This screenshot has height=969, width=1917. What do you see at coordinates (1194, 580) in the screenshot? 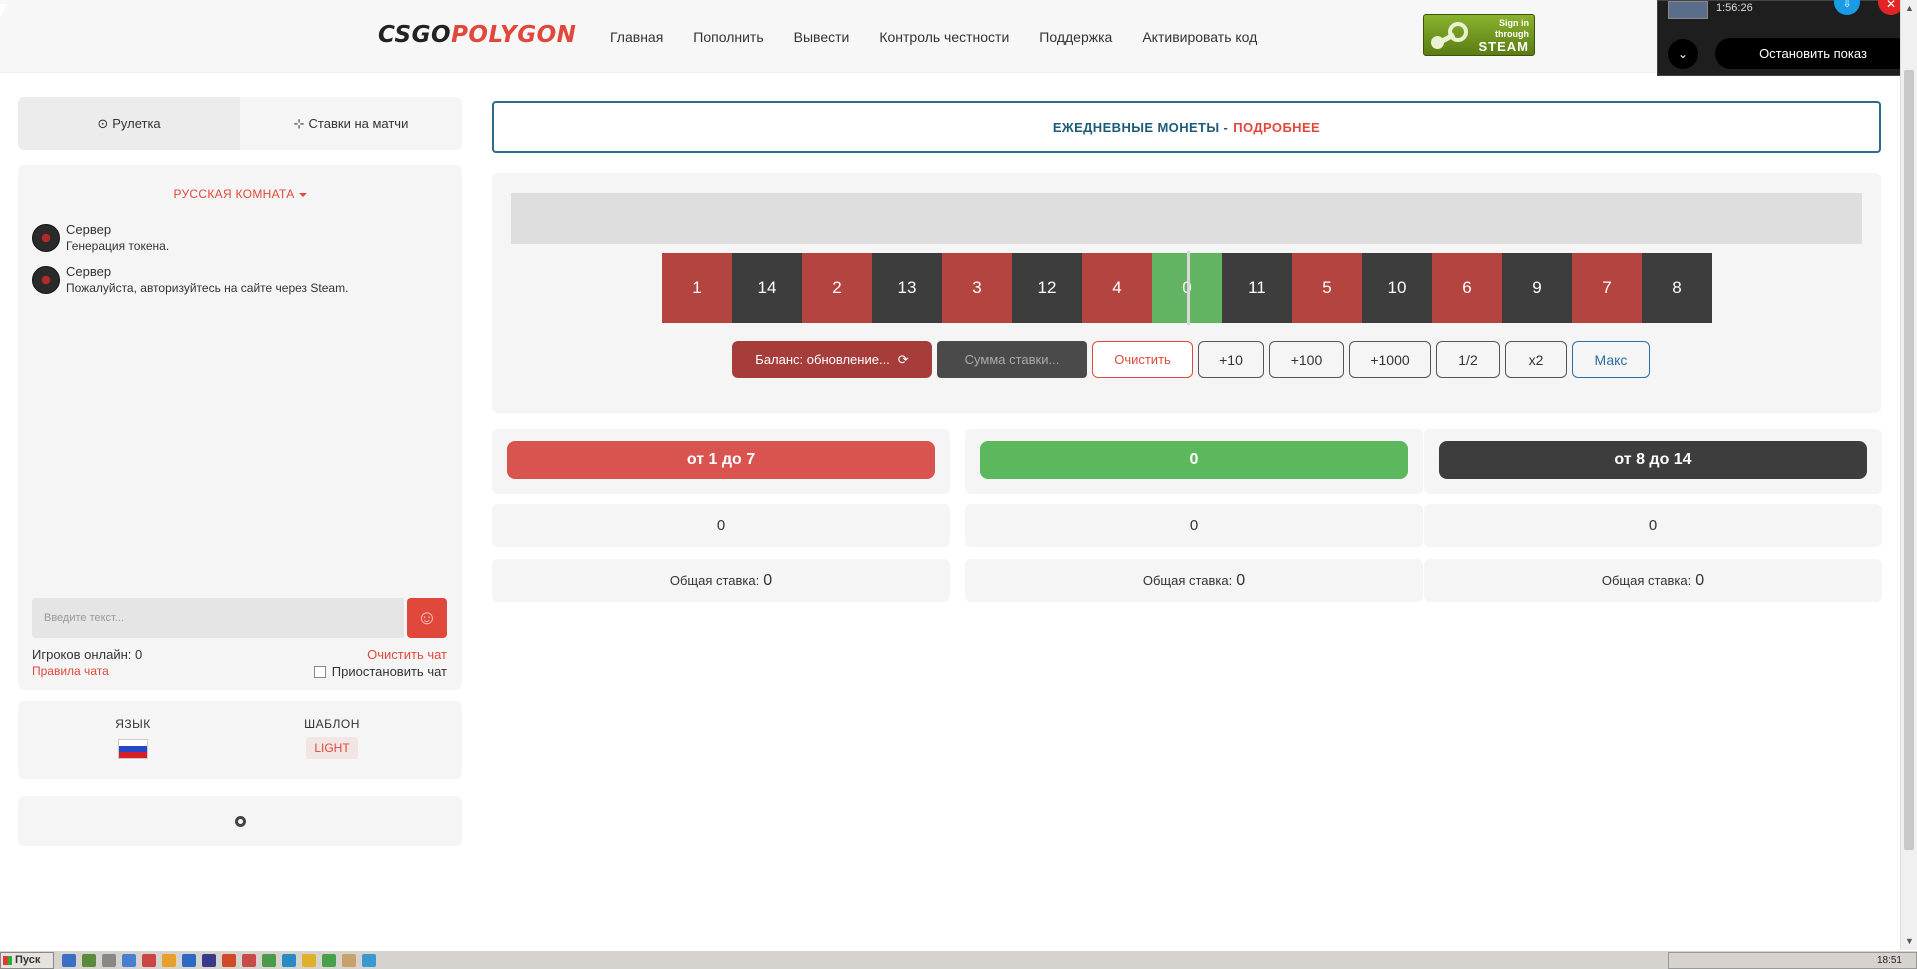
I see `bet-total: Общая ставка: 0` at bounding box center [1194, 580].